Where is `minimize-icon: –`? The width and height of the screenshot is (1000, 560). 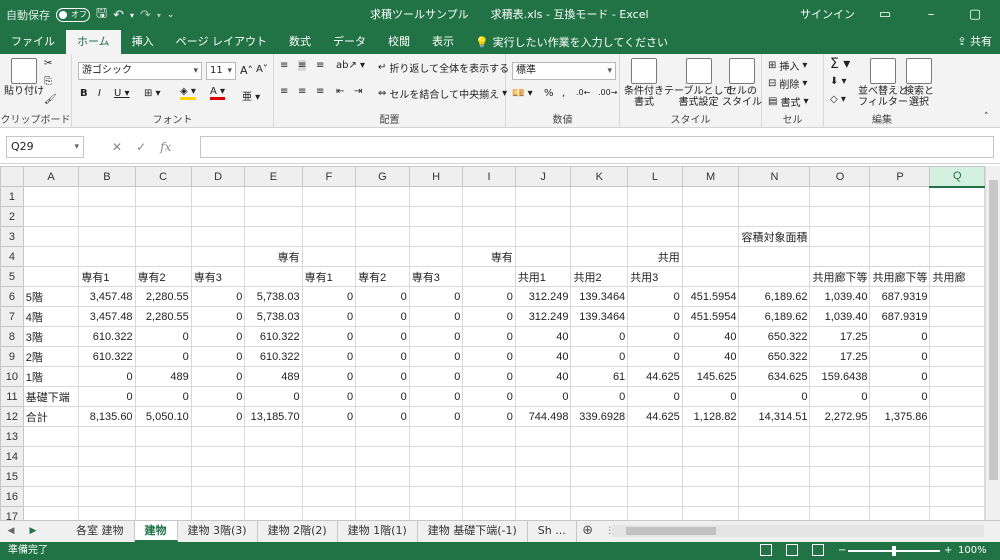 minimize-icon: – is located at coordinates (931, 15).